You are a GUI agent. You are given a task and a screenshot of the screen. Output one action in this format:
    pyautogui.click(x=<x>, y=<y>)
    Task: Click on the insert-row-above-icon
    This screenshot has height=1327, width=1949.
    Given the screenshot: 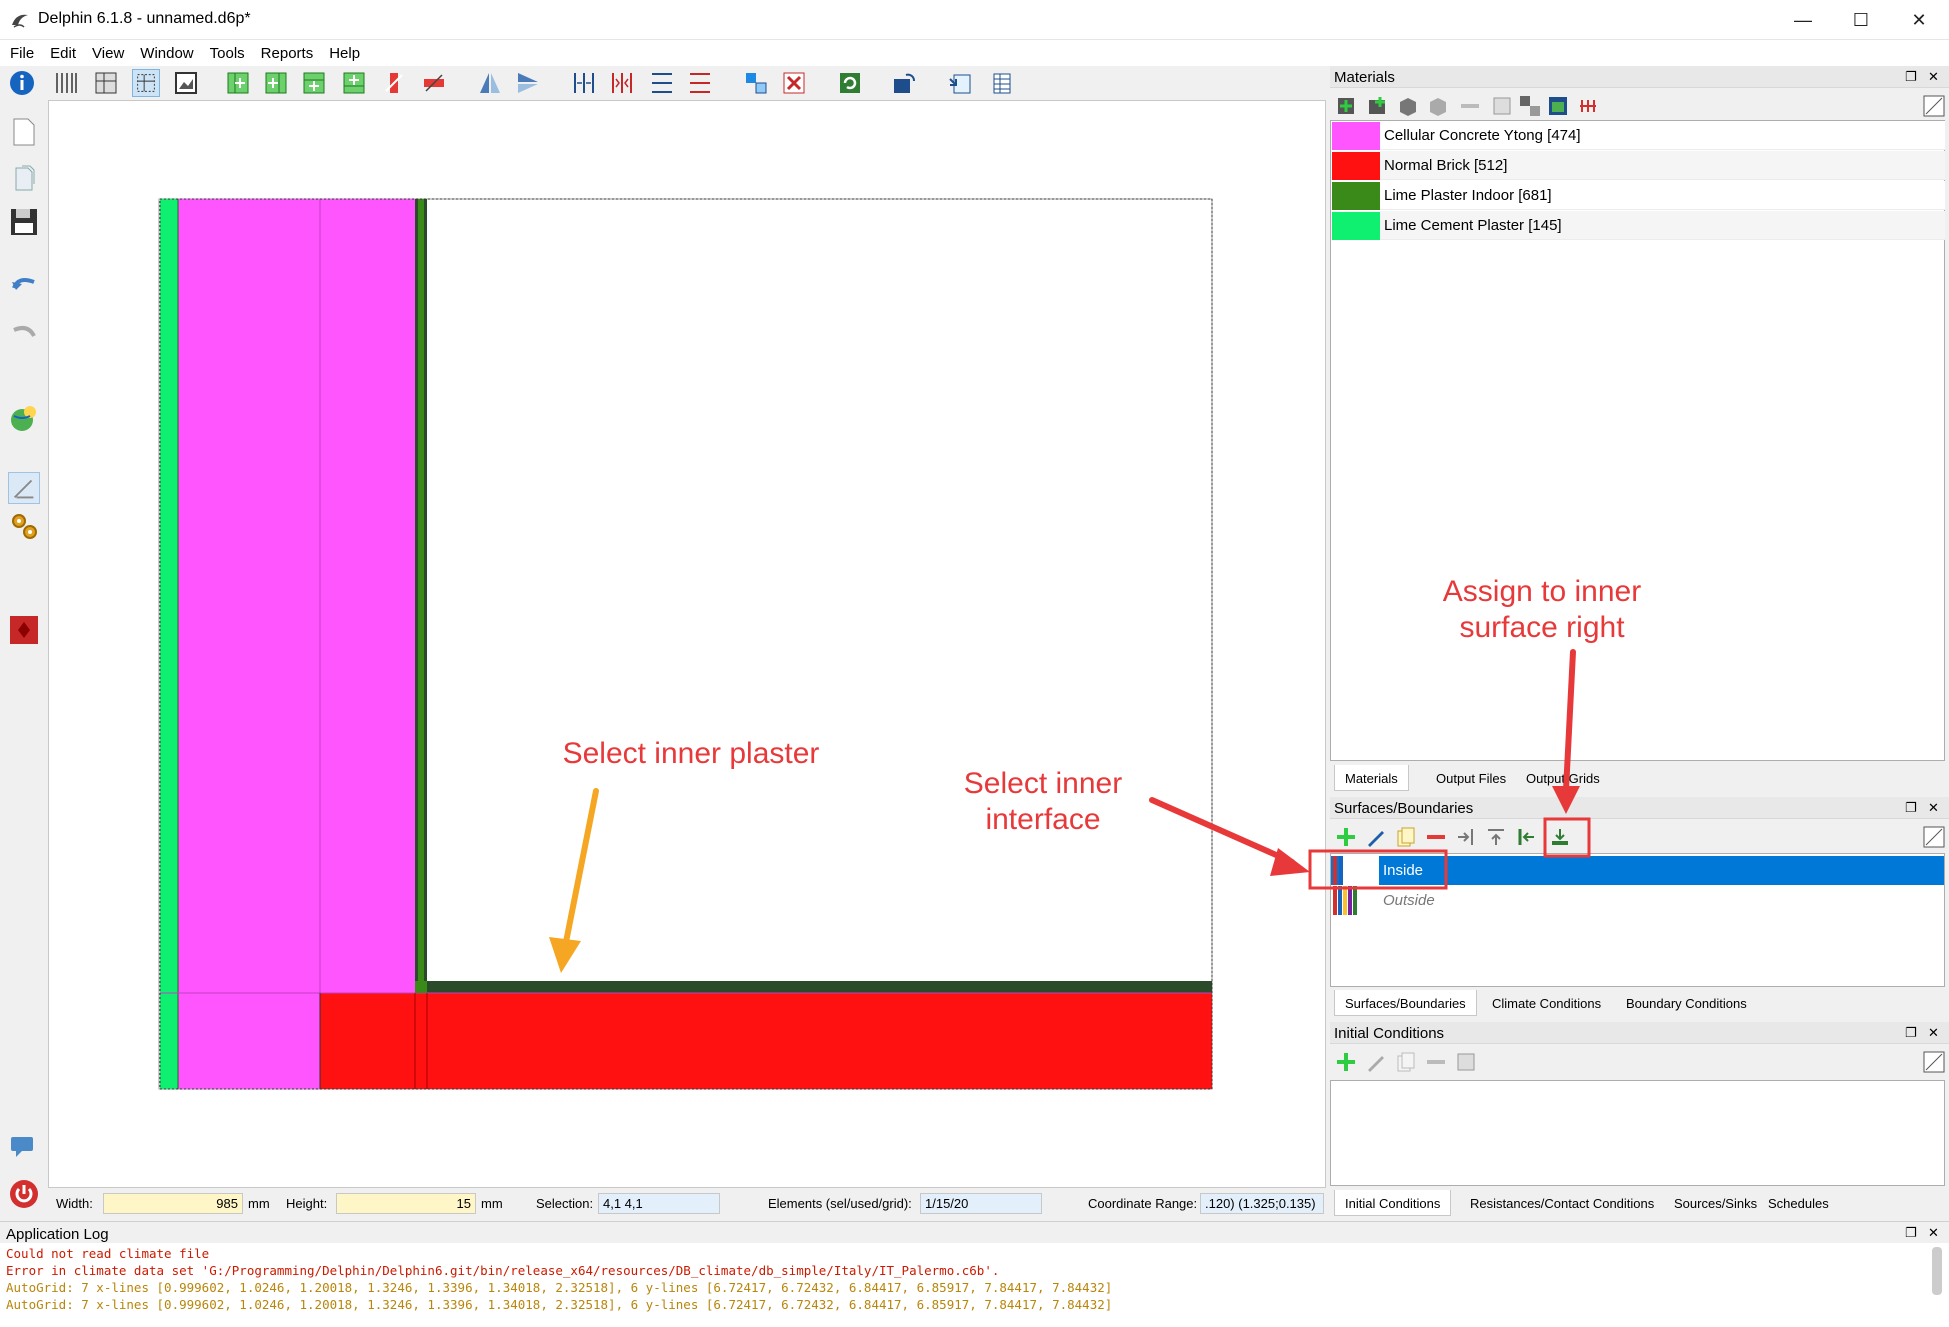 What is the action you would take?
    pyautogui.click(x=314, y=83)
    